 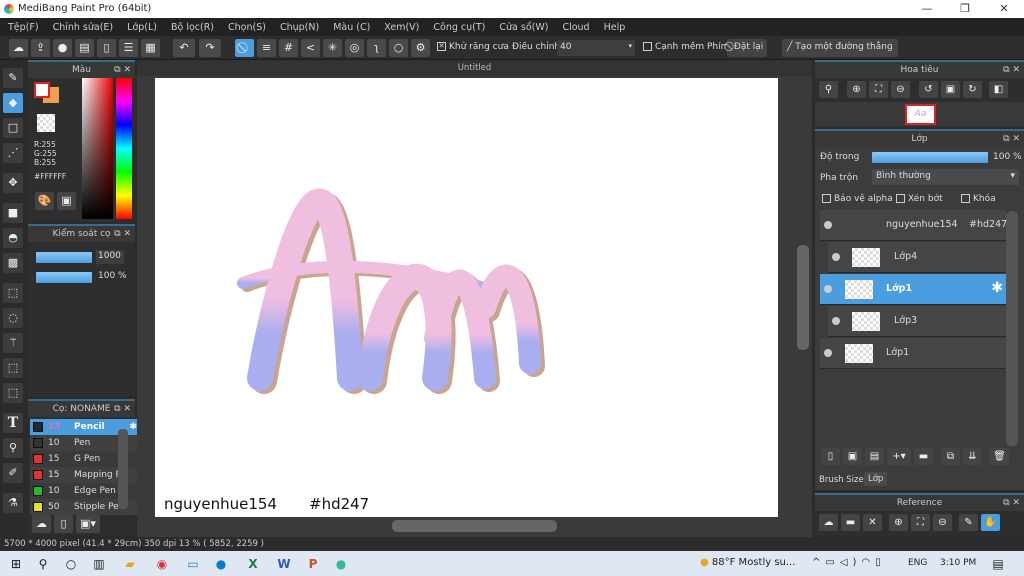 What do you see at coordinates (313, 564) in the screenshot?
I see `powerpoint-icon: P` at bounding box center [313, 564].